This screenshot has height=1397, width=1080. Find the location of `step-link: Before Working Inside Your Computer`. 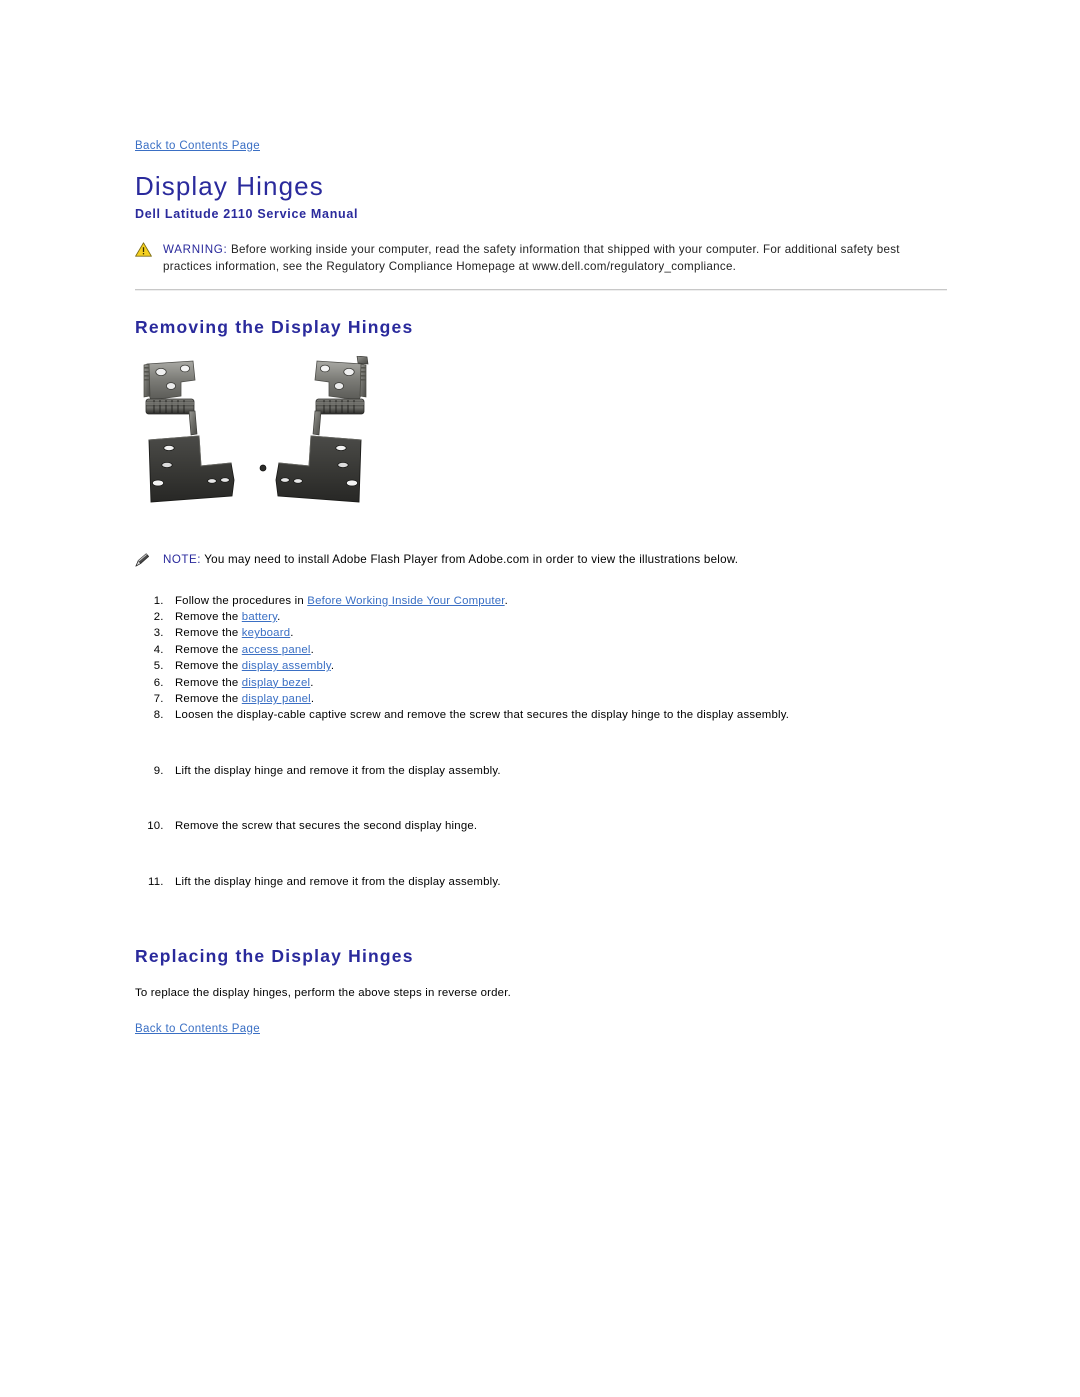

step-link: Before Working Inside Your Computer is located at coordinates (405, 601).